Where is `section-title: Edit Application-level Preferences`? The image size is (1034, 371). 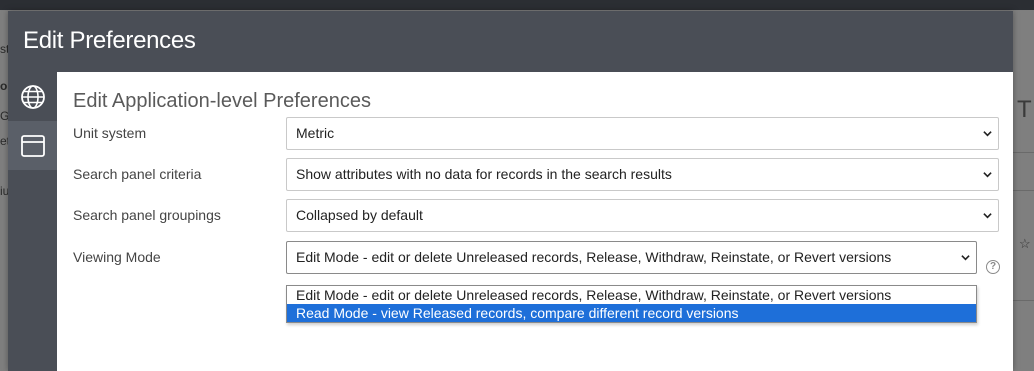
section-title: Edit Application-level Preferences is located at coordinates (222, 101).